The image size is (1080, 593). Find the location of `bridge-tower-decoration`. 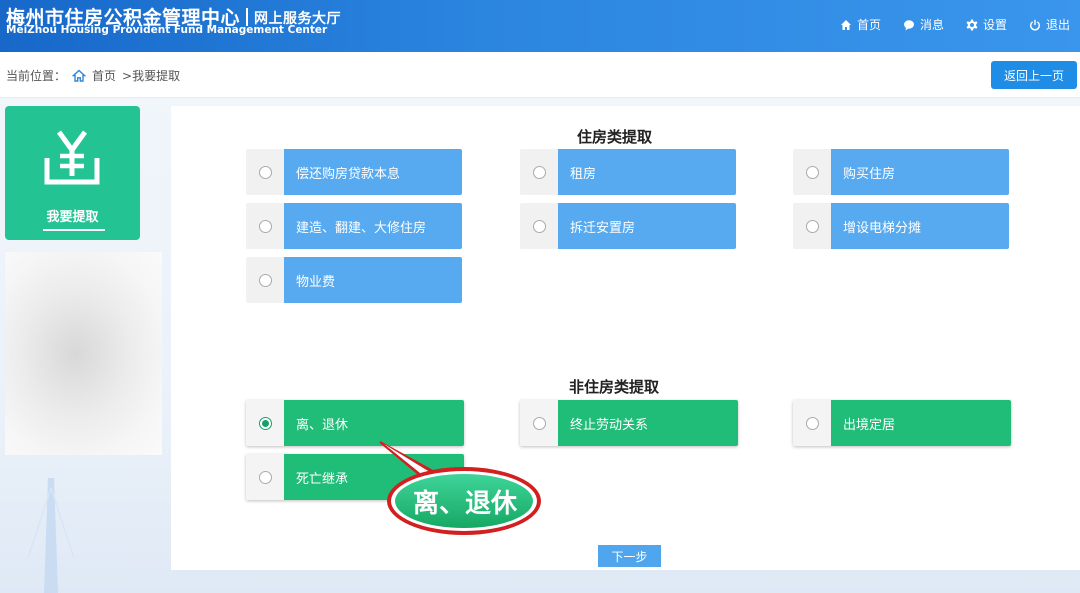

bridge-tower-decoration is located at coordinates (51, 535).